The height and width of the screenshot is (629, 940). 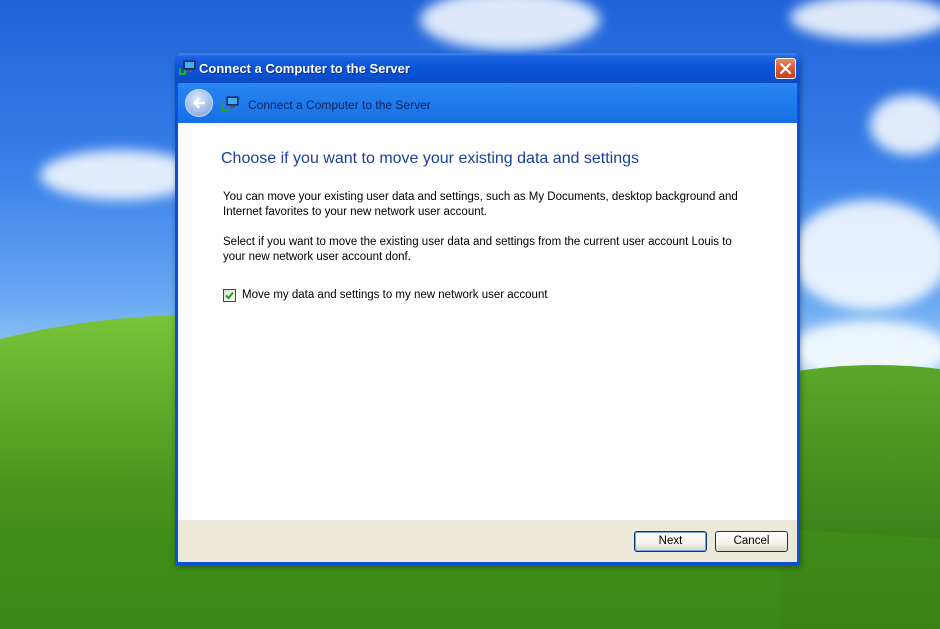 I want to click on wizard-footer: Next Cancel, so click(x=487, y=541).